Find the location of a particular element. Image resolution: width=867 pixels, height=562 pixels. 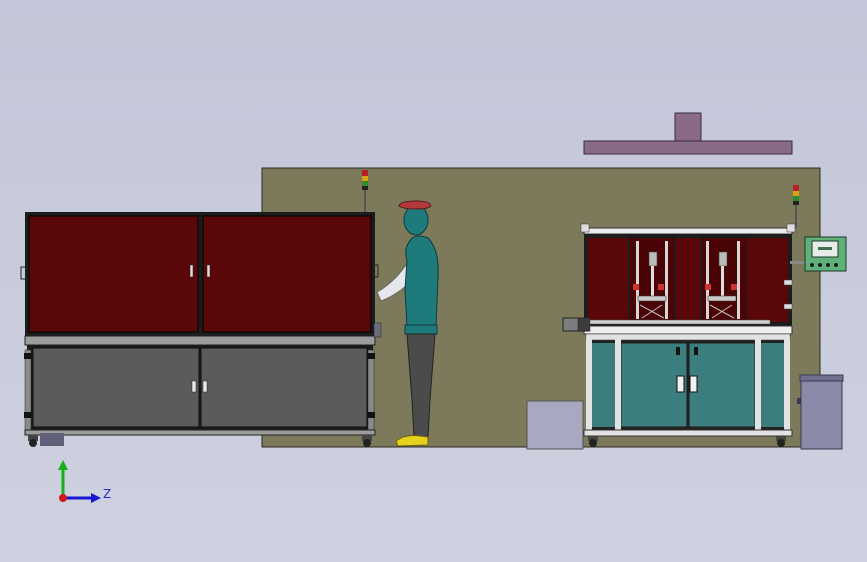

storage-box is located at coordinates (555, 425).